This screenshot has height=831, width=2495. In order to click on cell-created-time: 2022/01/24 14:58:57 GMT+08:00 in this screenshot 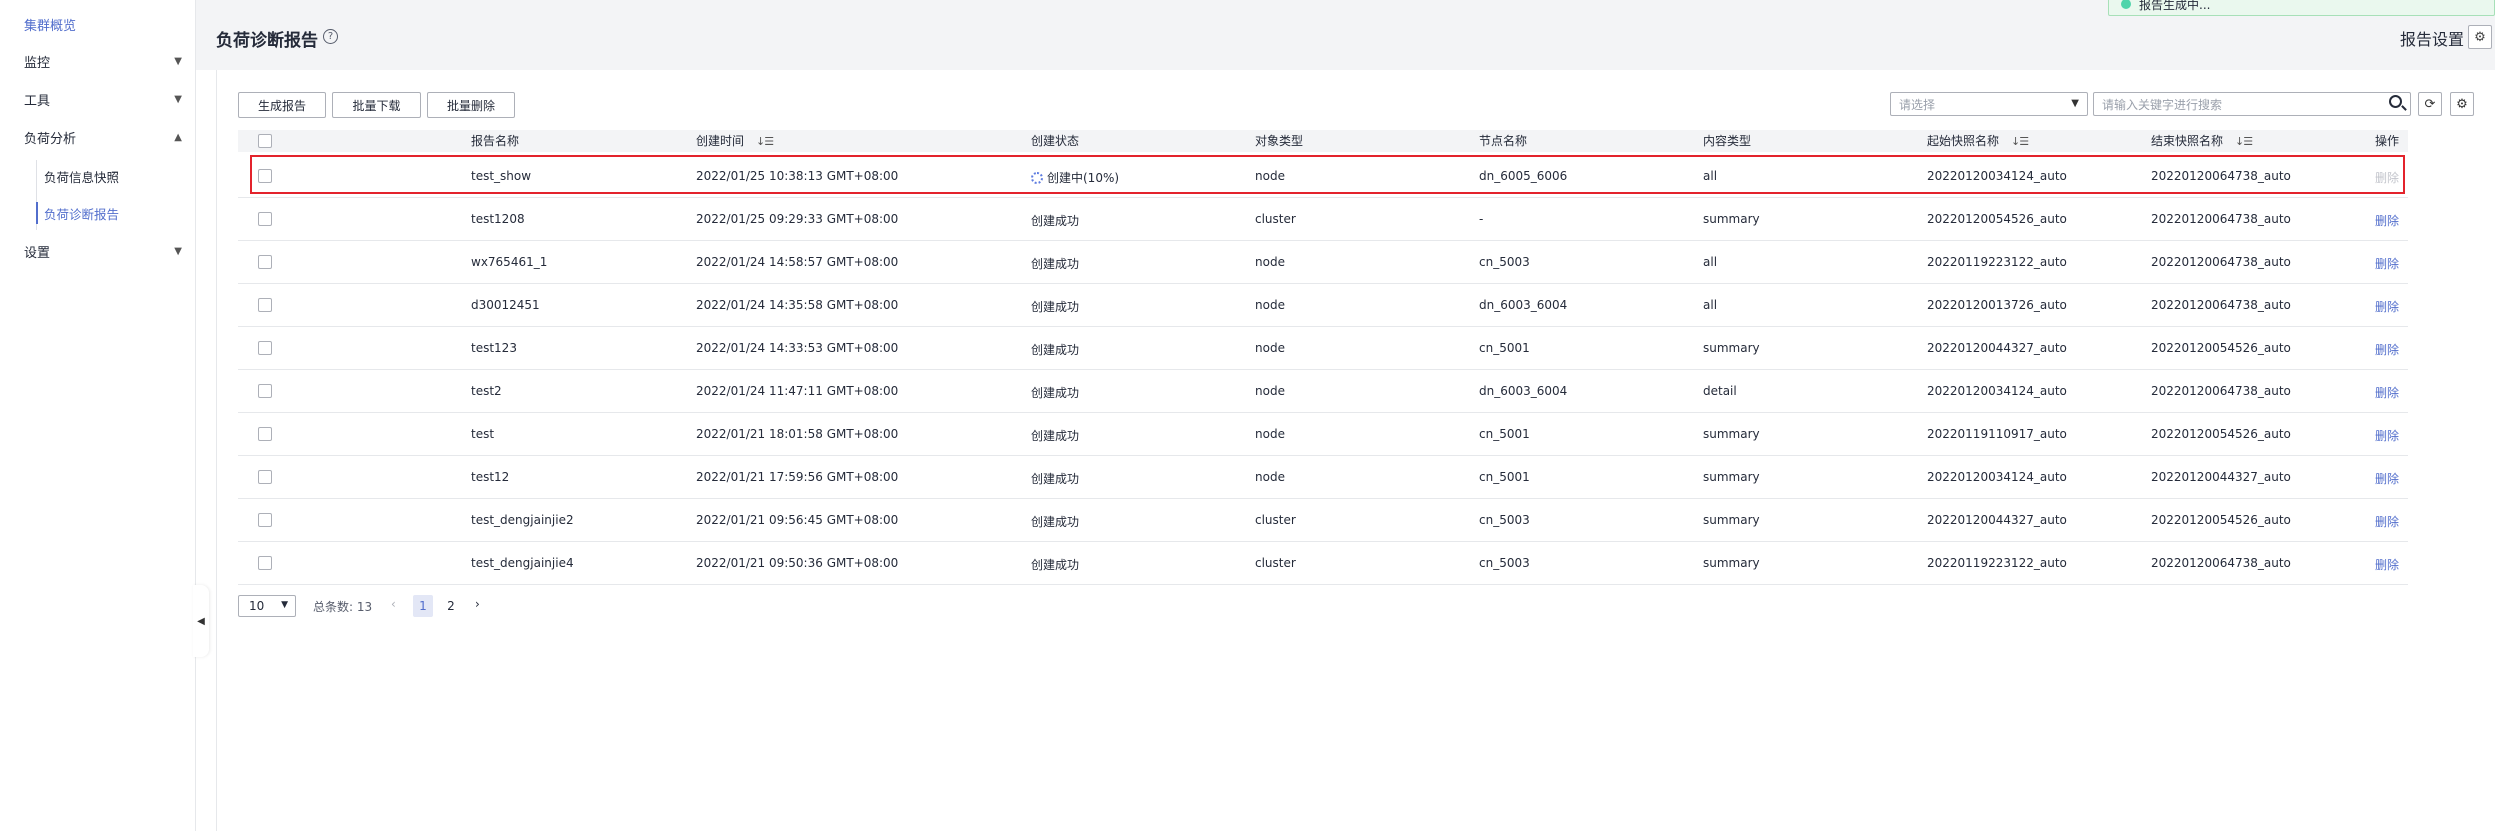, I will do `click(797, 262)`.